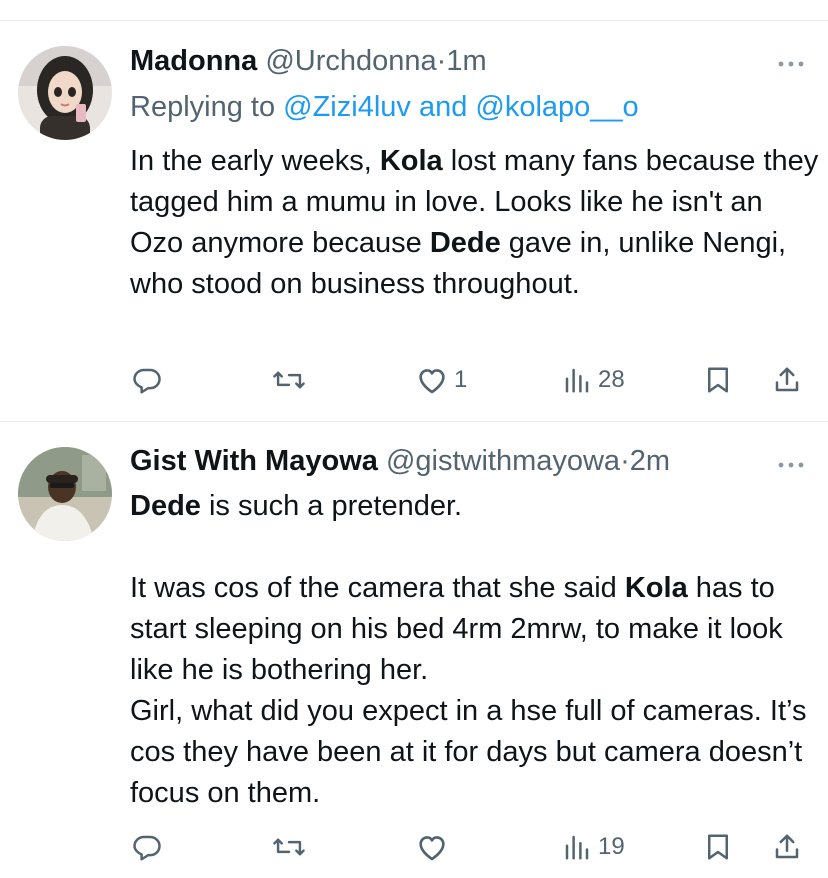  I want to click on like-button, so click(432, 847).